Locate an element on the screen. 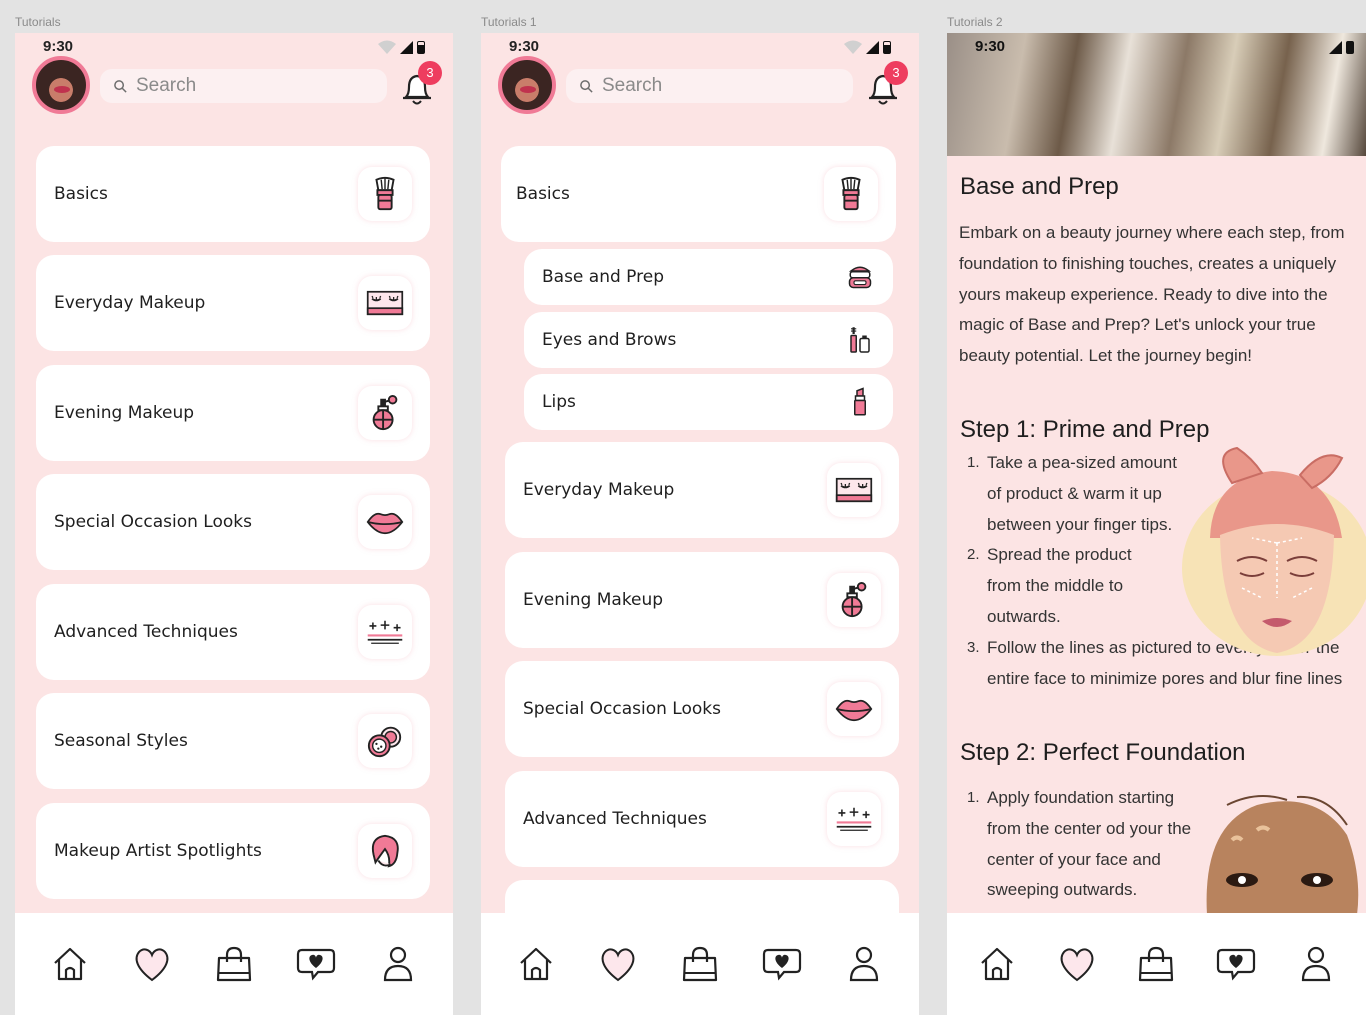 Image resolution: width=1366 pixels, height=1015 pixels. face-illustration-icon is located at coordinates (1274, 551).